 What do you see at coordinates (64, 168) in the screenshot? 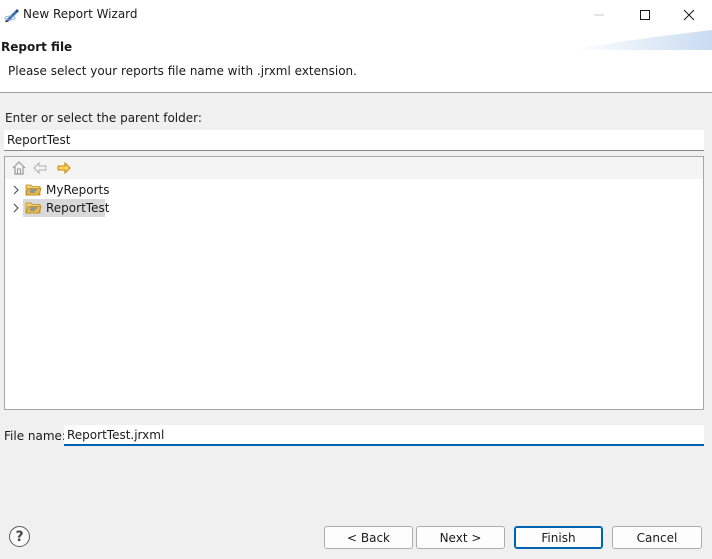
I see `forward-arrow-icon` at bounding box center [64, 168].